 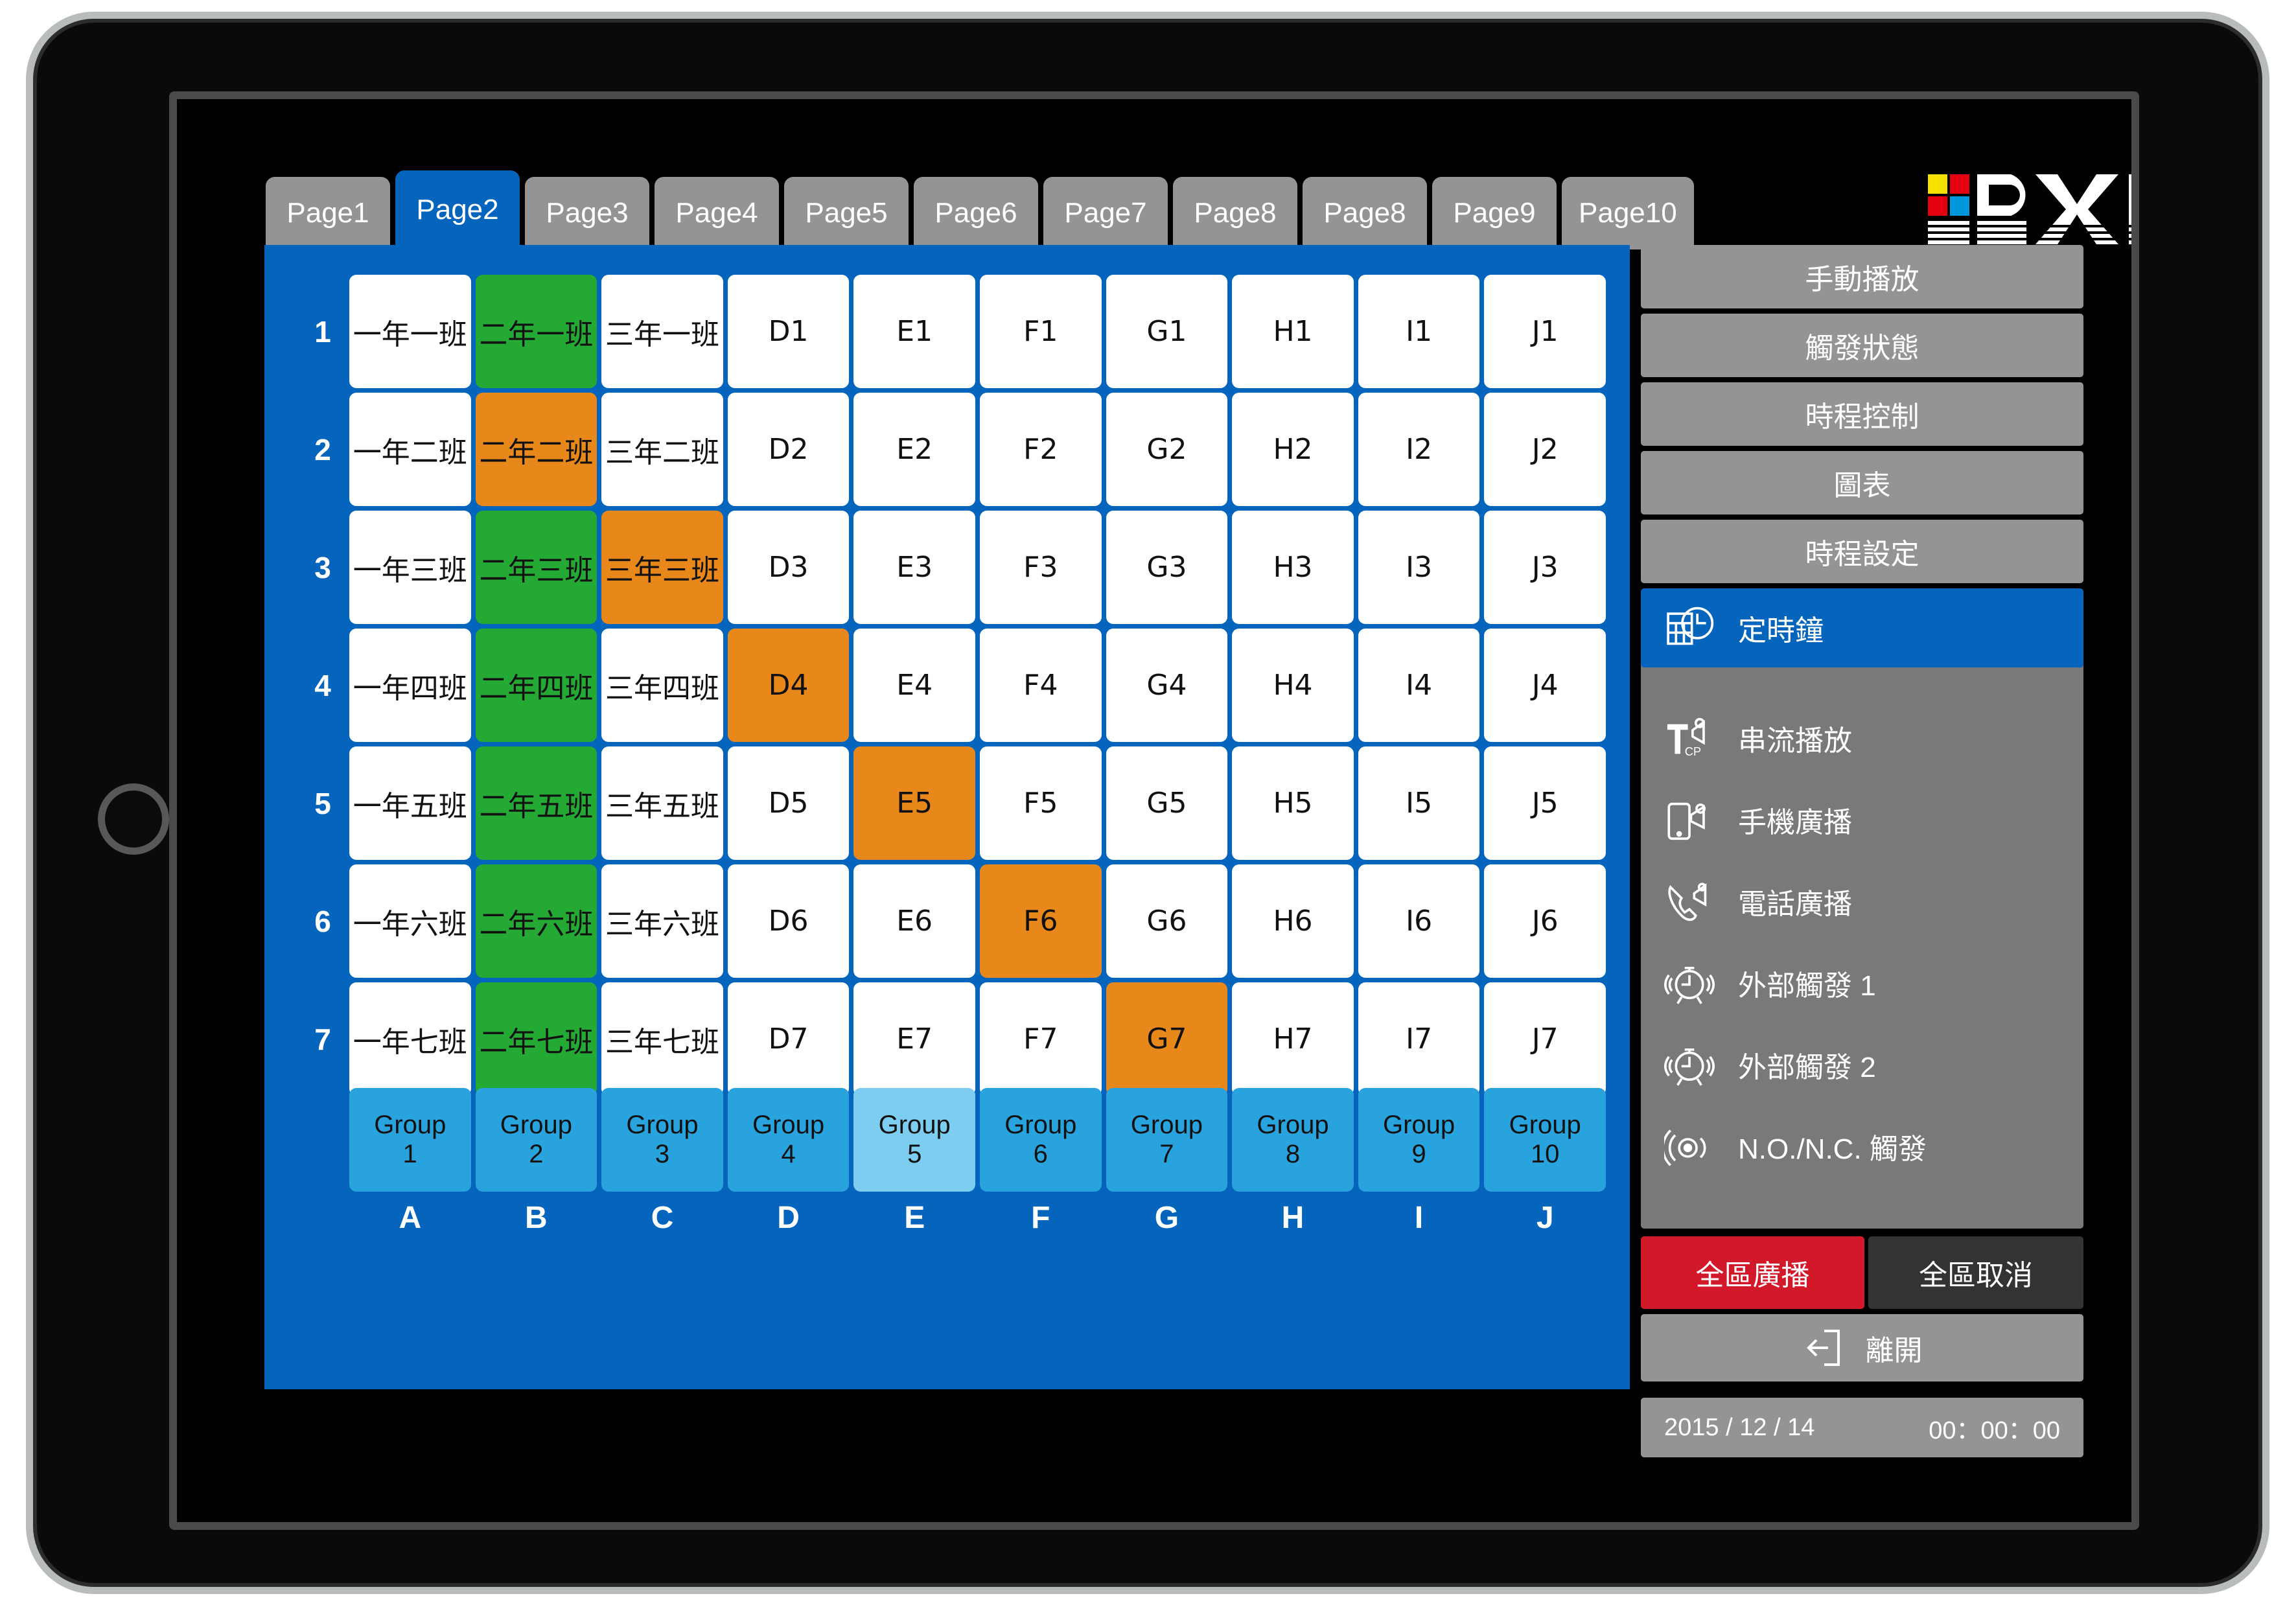 I want to click on zone-cell: 一年四班, so click(x=410, y=685).